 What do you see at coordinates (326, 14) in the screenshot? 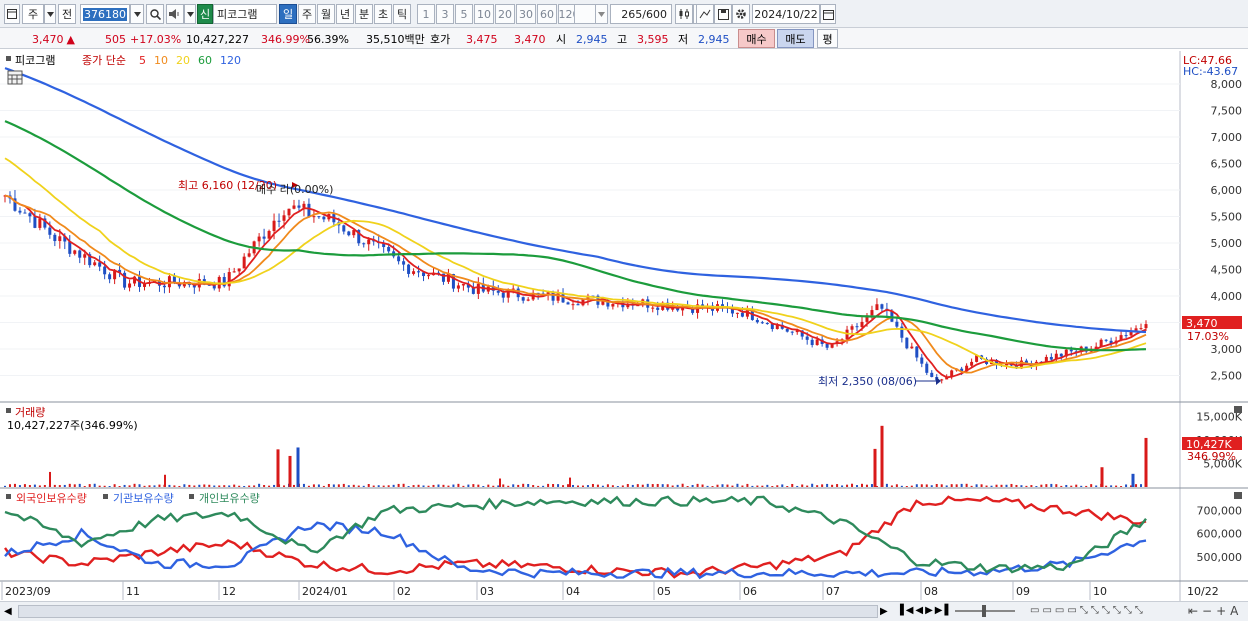
I see `period-tab-2: 월` at bounding box center [326, 14].